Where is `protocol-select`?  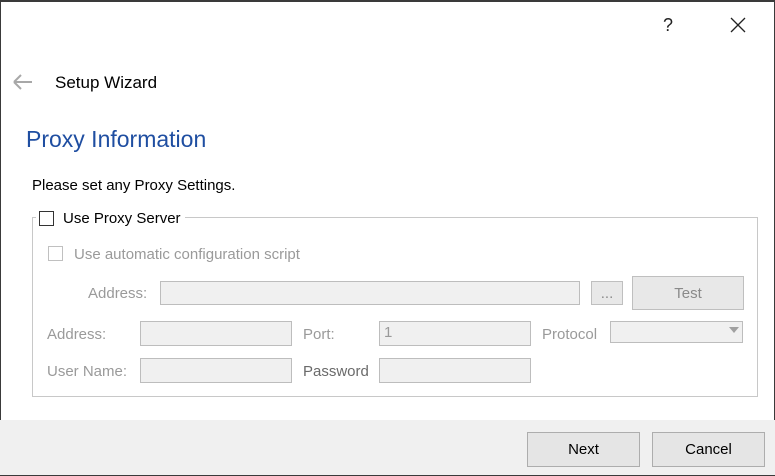 protocol-select is located at coordinates (676, 332).